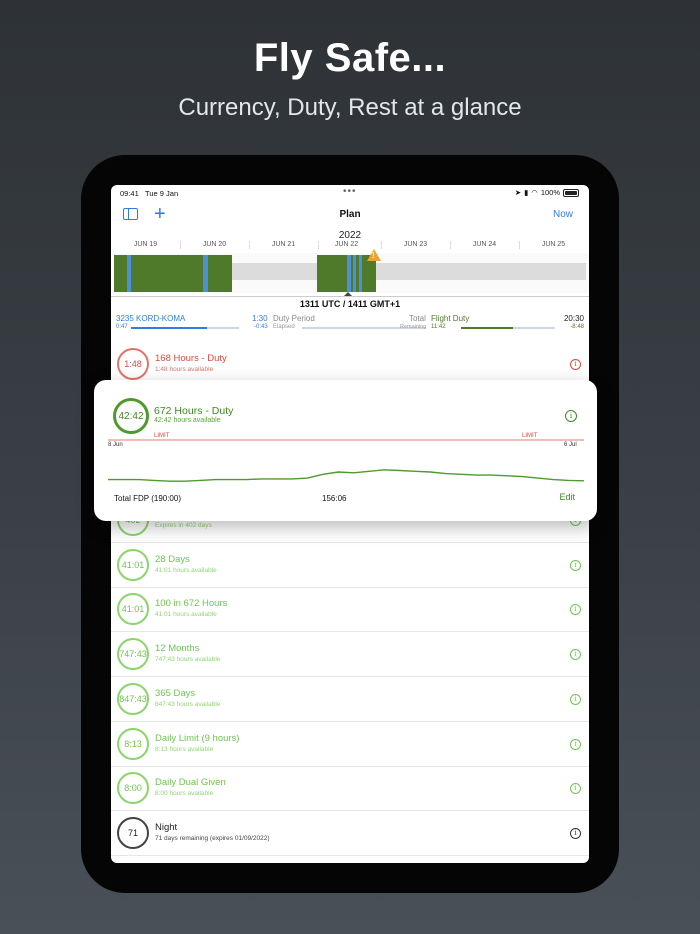 The image size is (700, 934). I want to click on card-title: 672 Hours - Duty, so click(194, 411).